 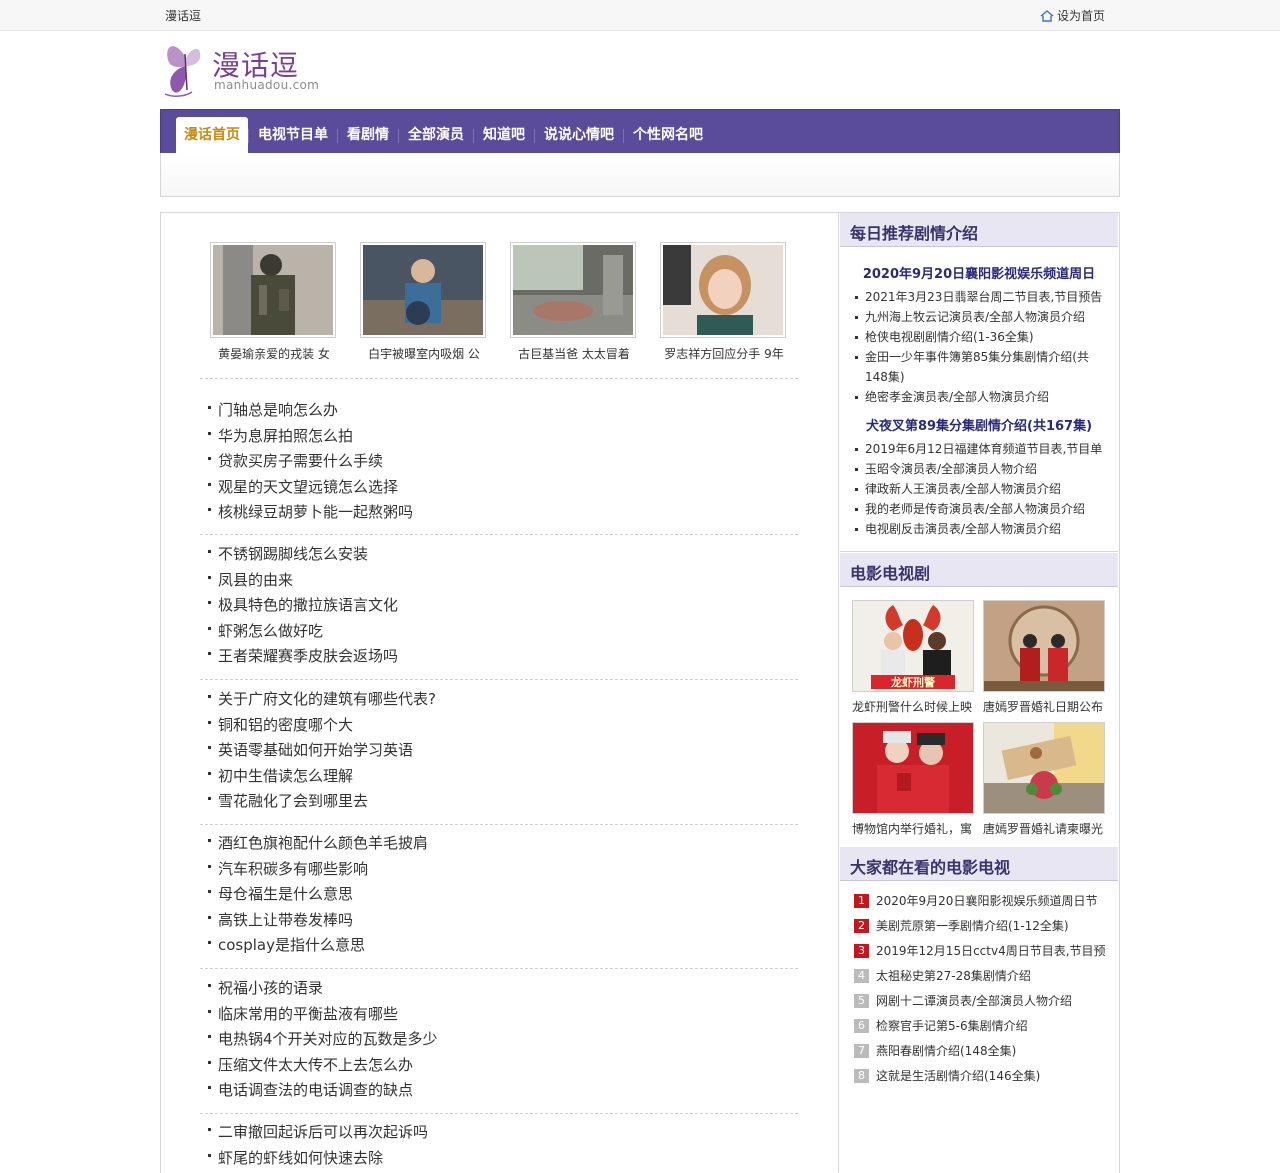 What do you see at coordinates (501, 921) in the screenshot?
I see `article-link: 高铁上让带卷发棒吗` at bounding box center [501, 921].